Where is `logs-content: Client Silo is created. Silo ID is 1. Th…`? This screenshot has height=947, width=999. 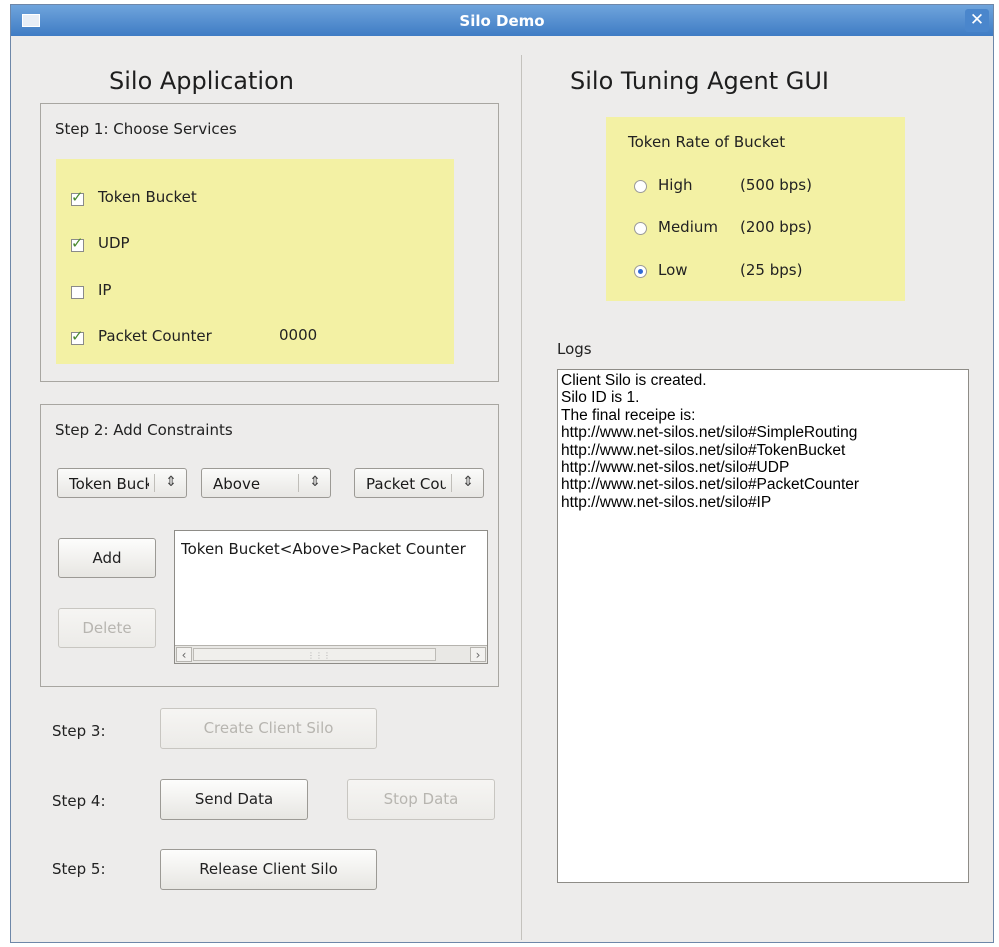 logs-content: Client Silo is created. Silo ID is 1. Th… is located at coordinates (710, 441).